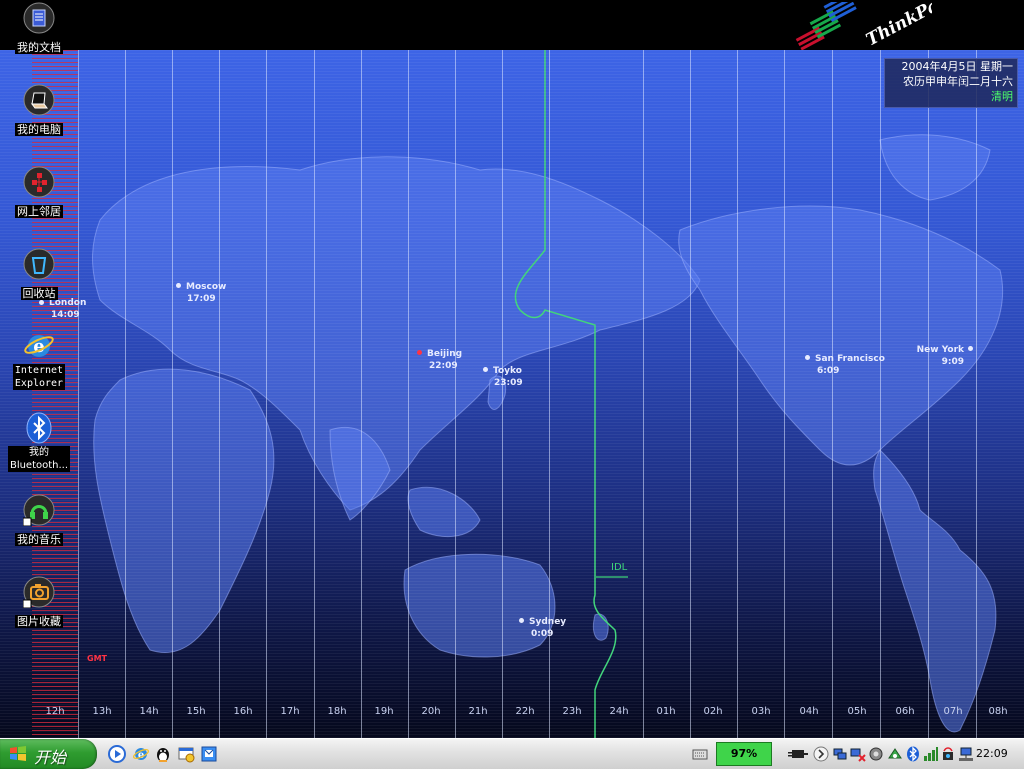  I want to click on pictures-icon, so click(38, 592).